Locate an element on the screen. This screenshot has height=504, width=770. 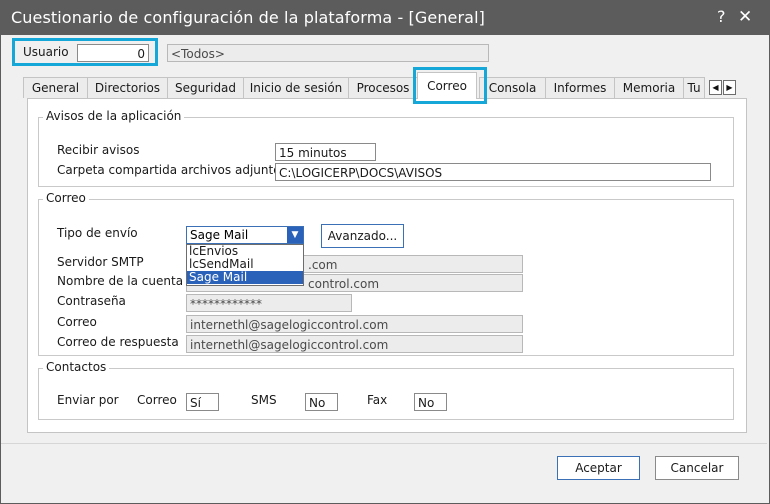
chevron-down-icon: ▼ is located at coordinates (295, 235).